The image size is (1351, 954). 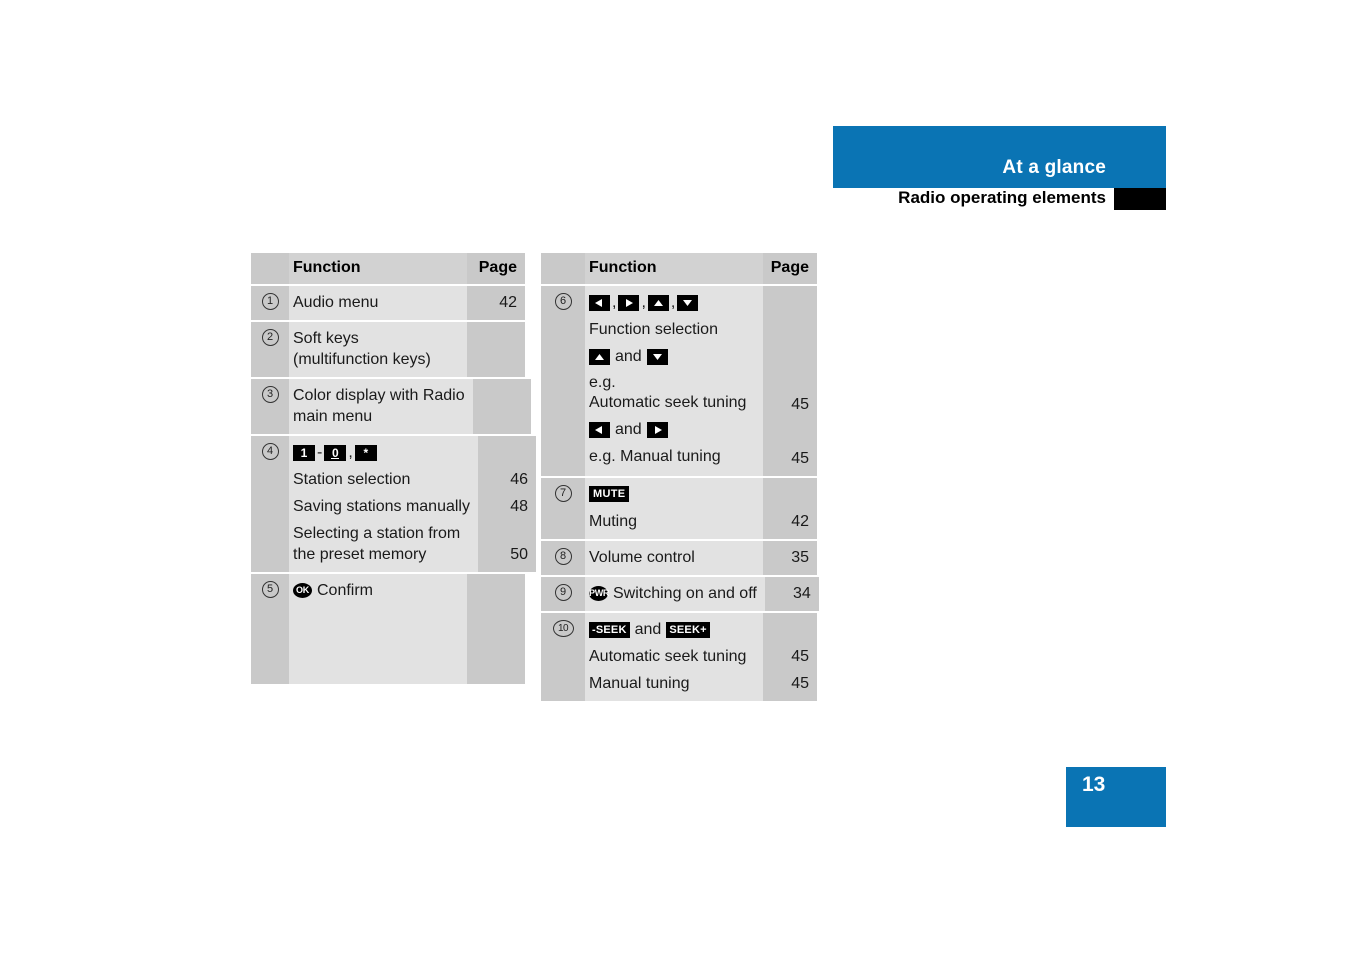 What do you see at coordinates (506, 504) in the screenshot?
I see `row-page-cell: 46 48 50` at bounding box center [506, 504].